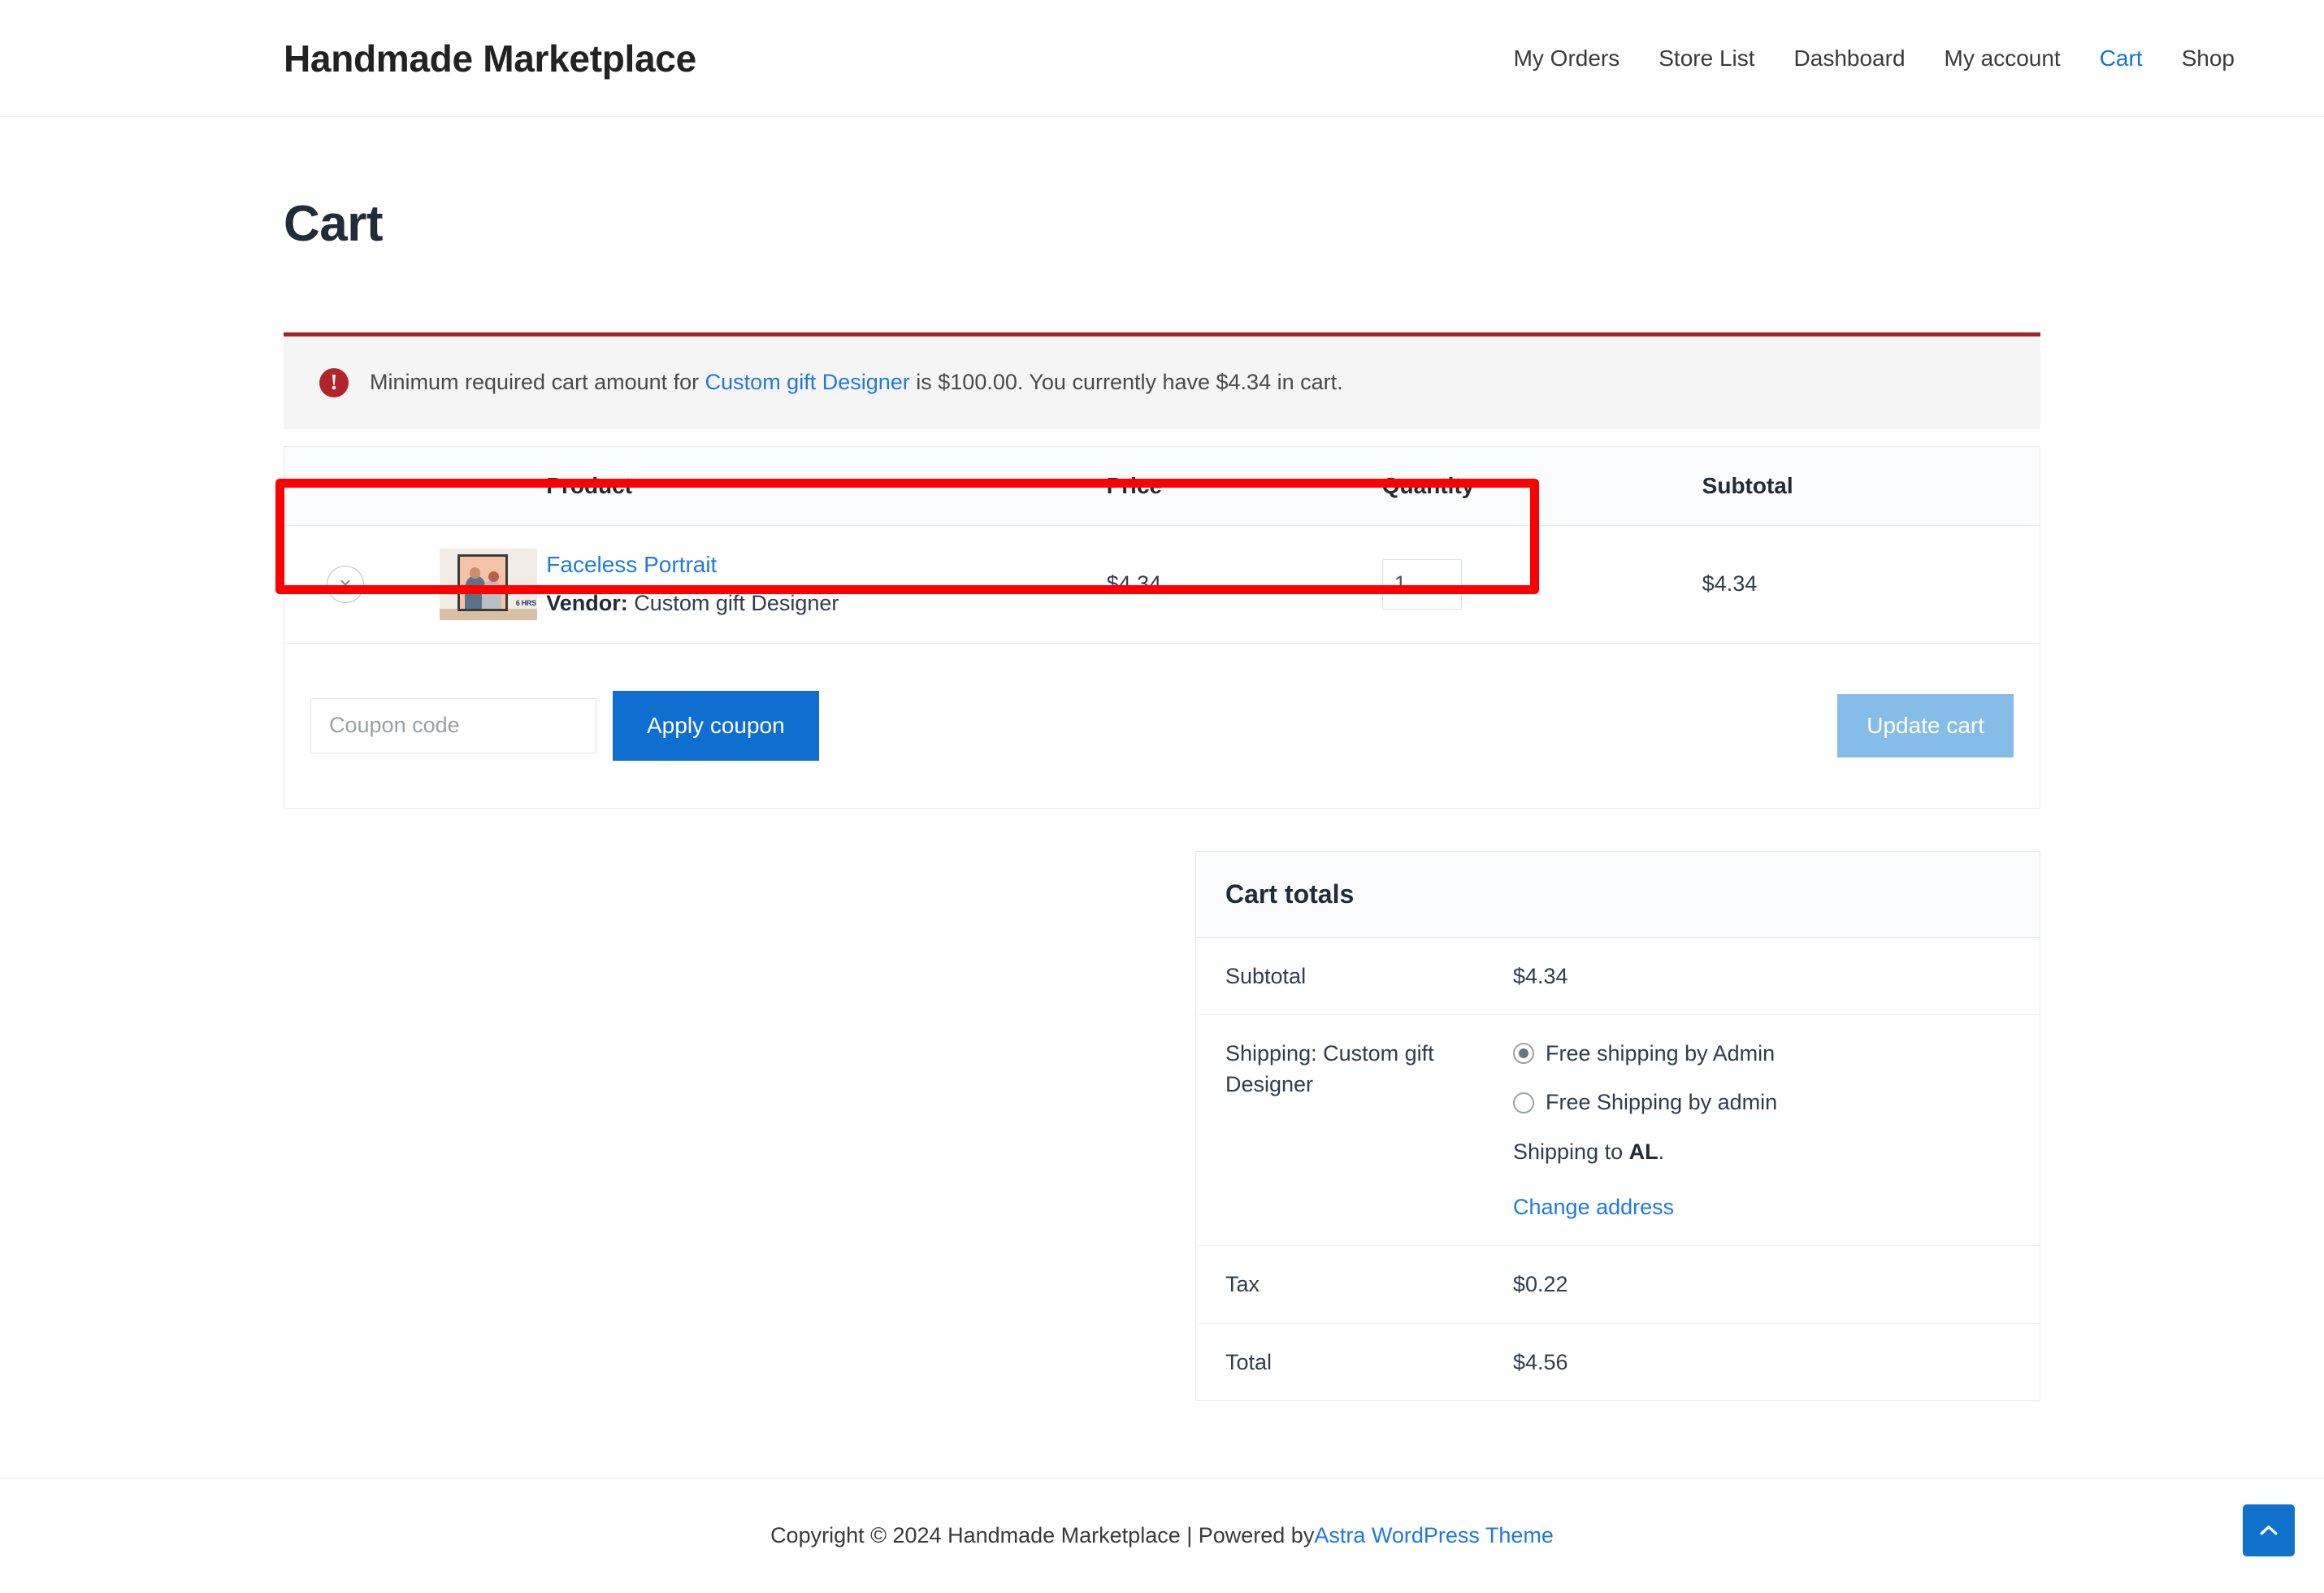 Image resolution: width=2324 pixels, height=1593 pixels. What do you see at coordinates (1871, 486) in the screenshot?
I see `column-subtotal: Subtotal` at bounding box center [1871, 486].